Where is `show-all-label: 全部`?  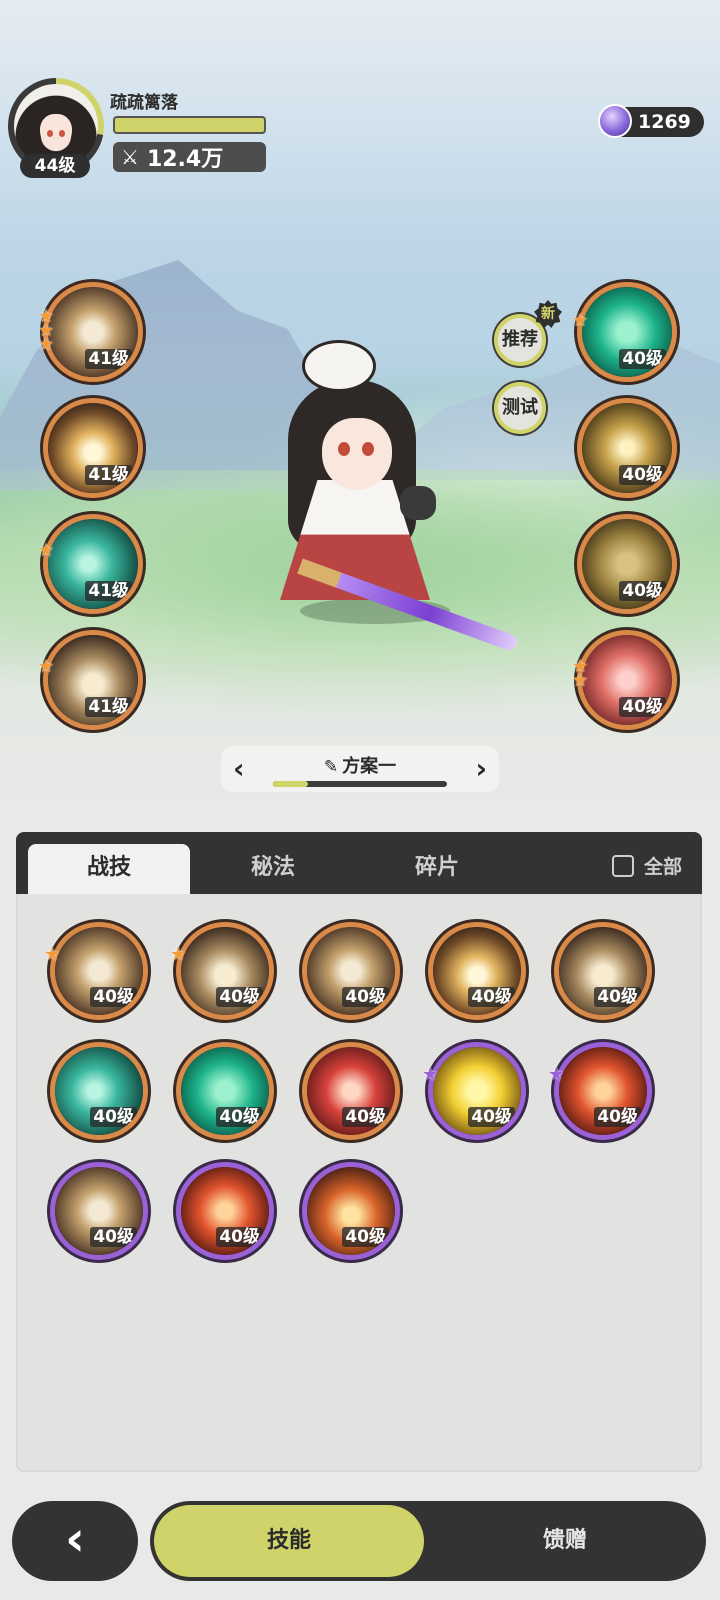
show-all-label: 全部 is located at coordinates (662, 867).